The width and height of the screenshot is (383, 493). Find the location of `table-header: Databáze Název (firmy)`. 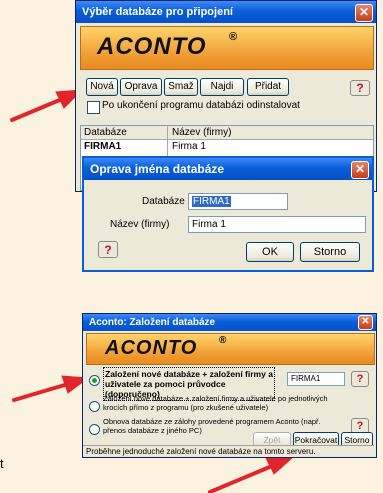

table-header: Databáze Název (firmy) is located at coordinates (227, 133).